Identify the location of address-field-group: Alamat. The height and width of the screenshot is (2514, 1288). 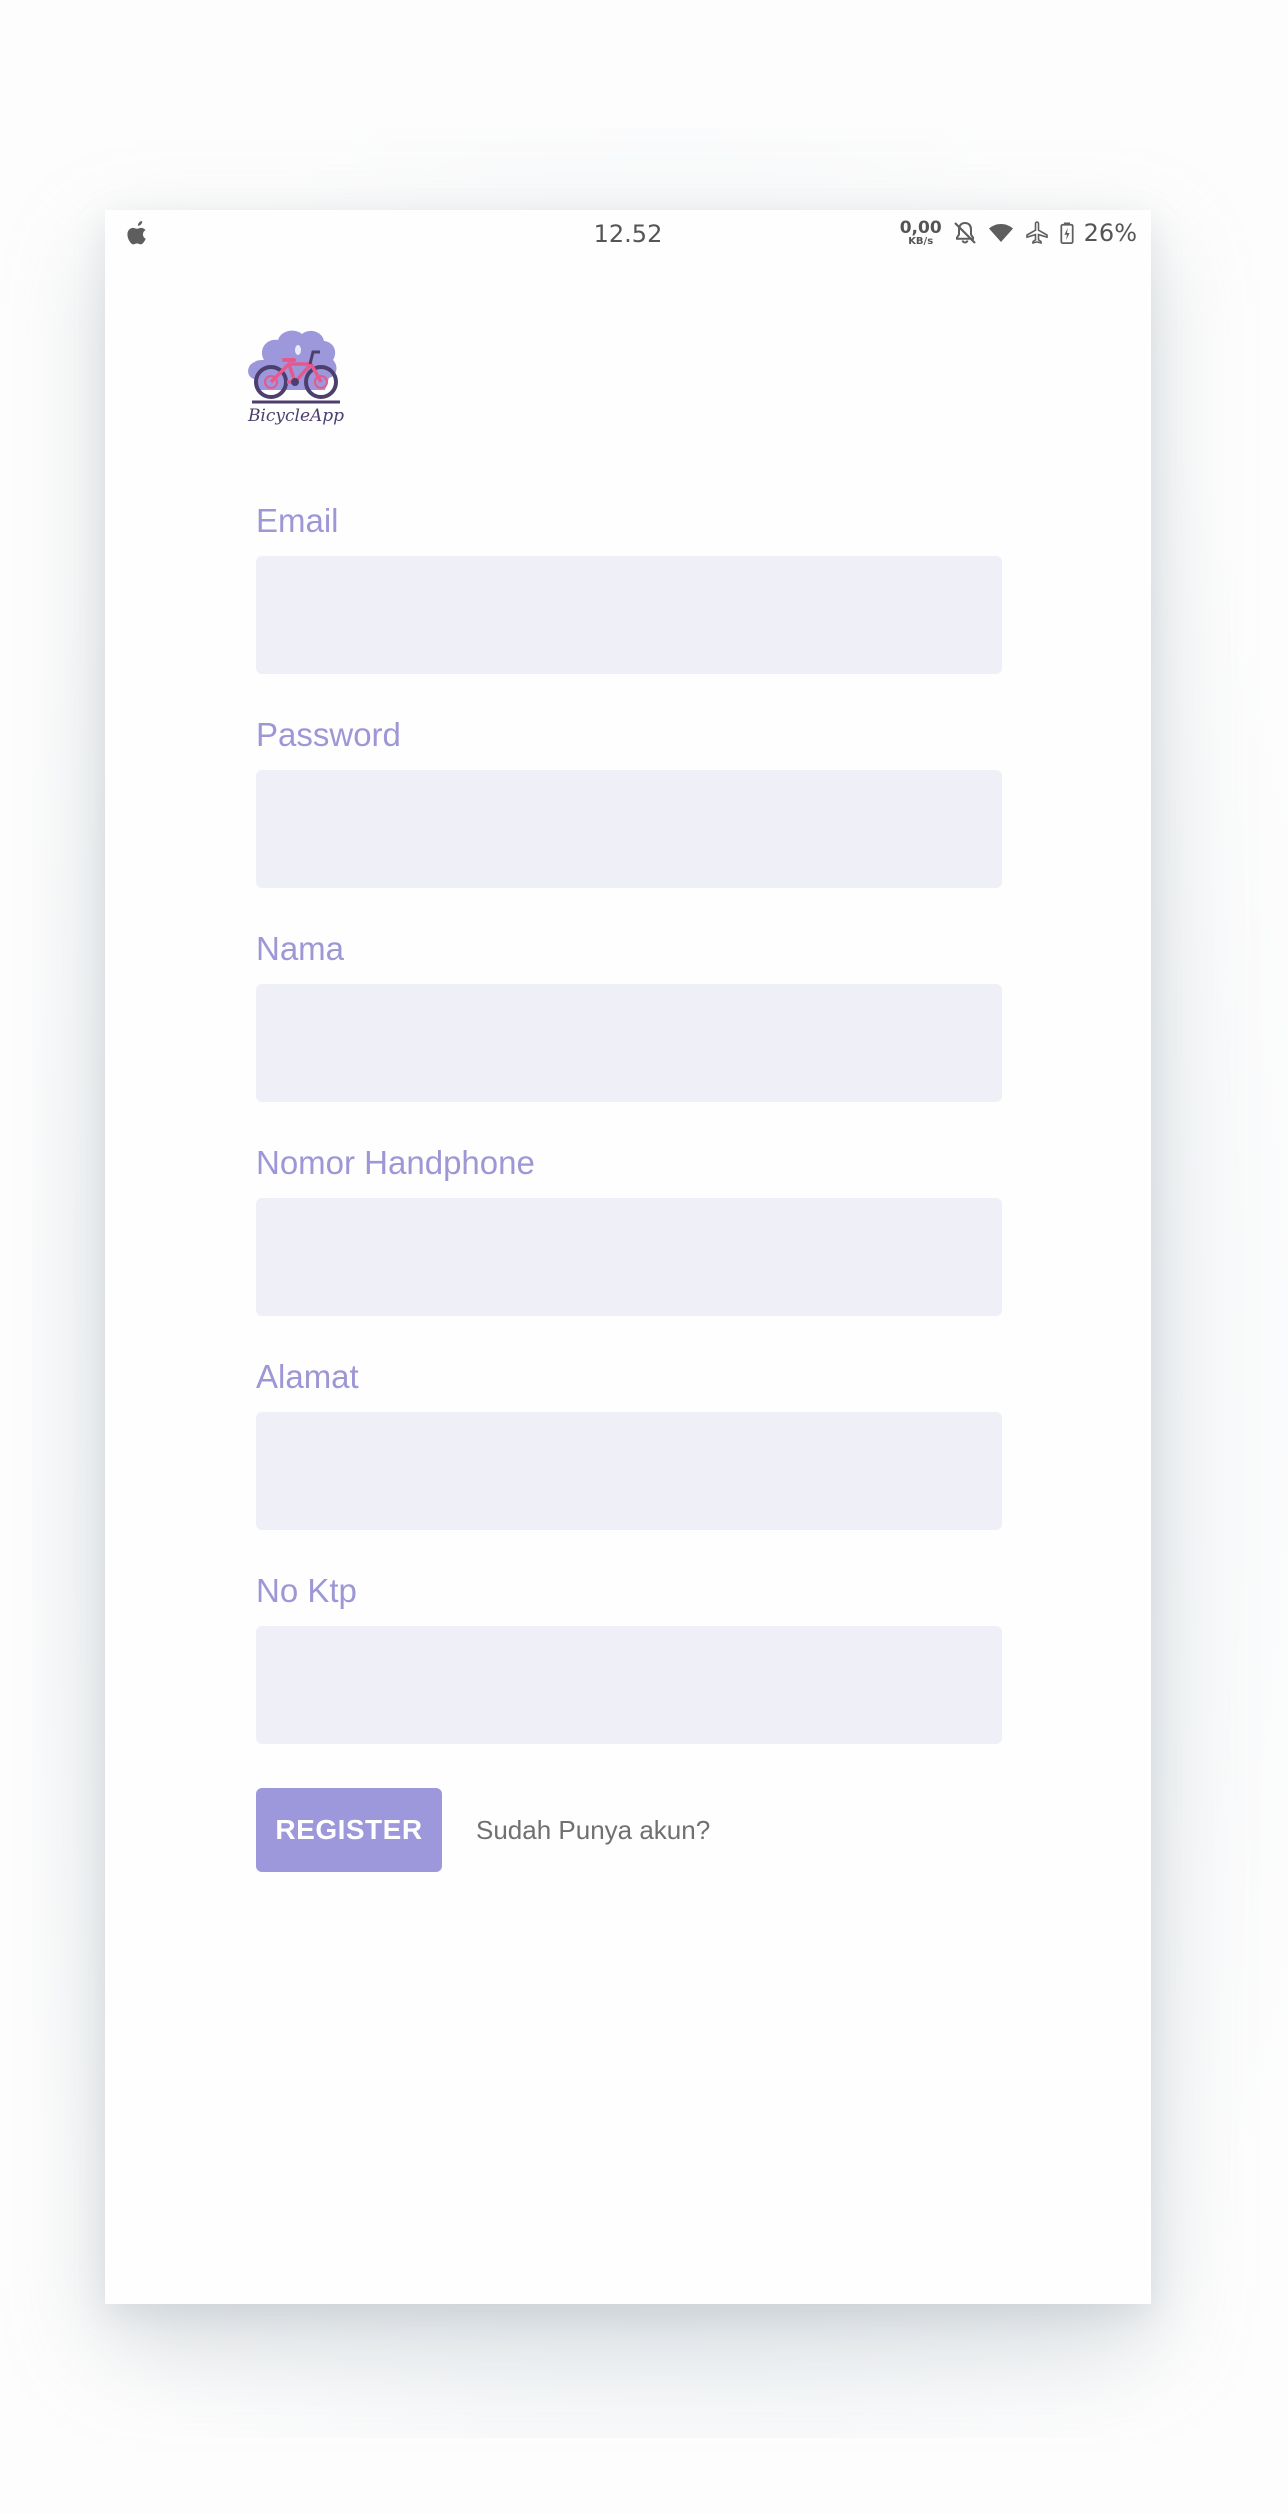
(629, 1465).